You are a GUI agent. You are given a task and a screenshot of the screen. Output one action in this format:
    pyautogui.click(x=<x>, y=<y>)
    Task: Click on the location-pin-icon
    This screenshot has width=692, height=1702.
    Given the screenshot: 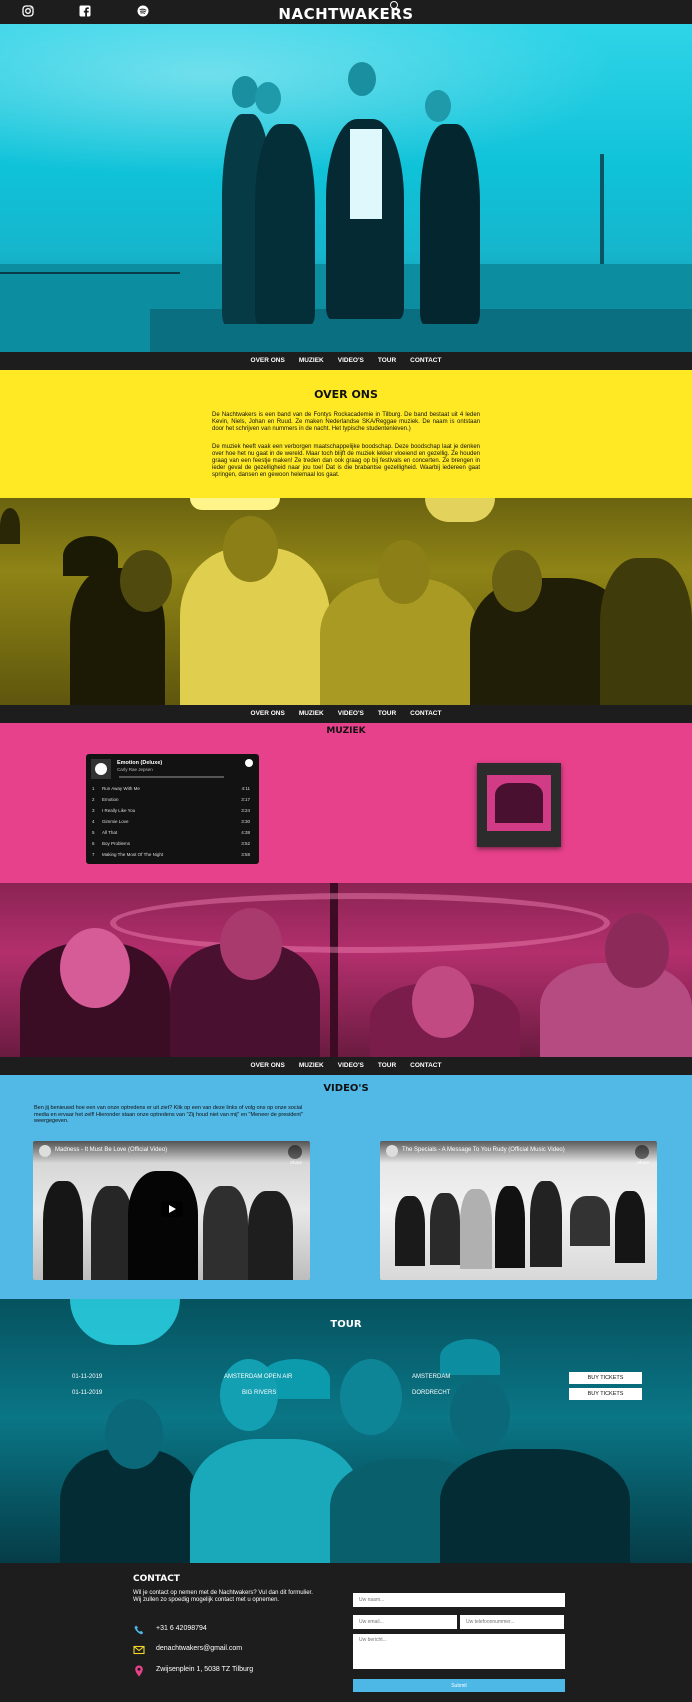 What is the action you would take?
    pyautogui.click(x=139, y=1670)
    